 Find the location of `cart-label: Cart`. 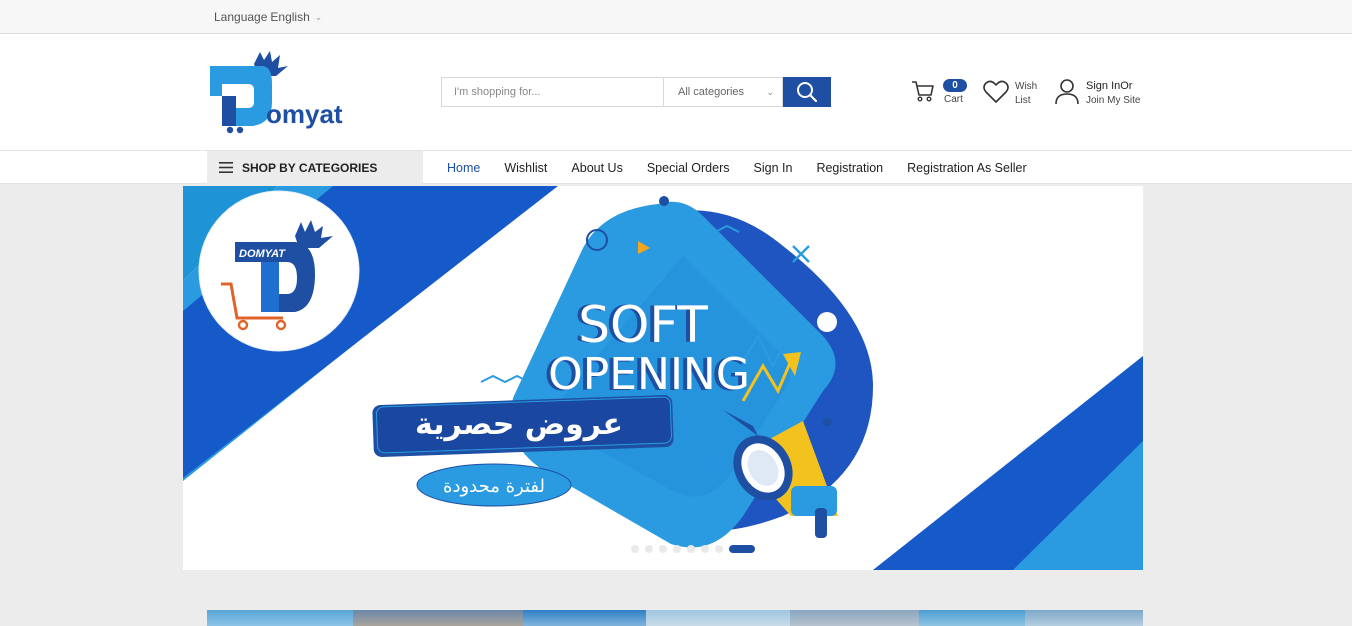

cart-label: Cart is located at coordinates (953, 99).